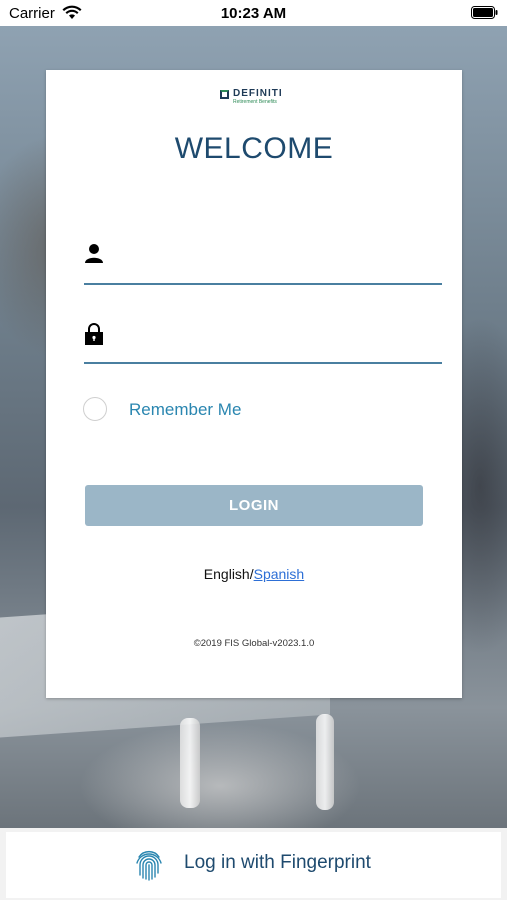 The height and width of the screenshot is (900, 507). Describe the element at coordinates (94, 334) in the screenshot. I see `lock-icon` at that location.